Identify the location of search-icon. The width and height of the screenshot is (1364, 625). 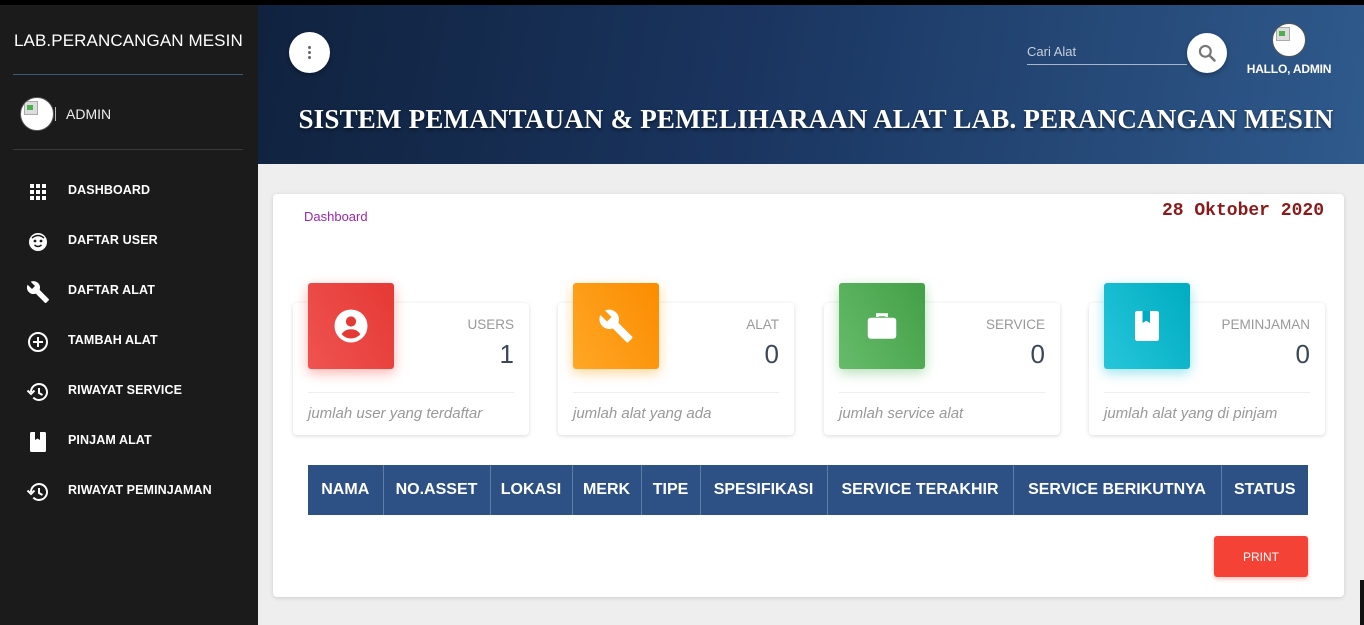
(1207, 53).